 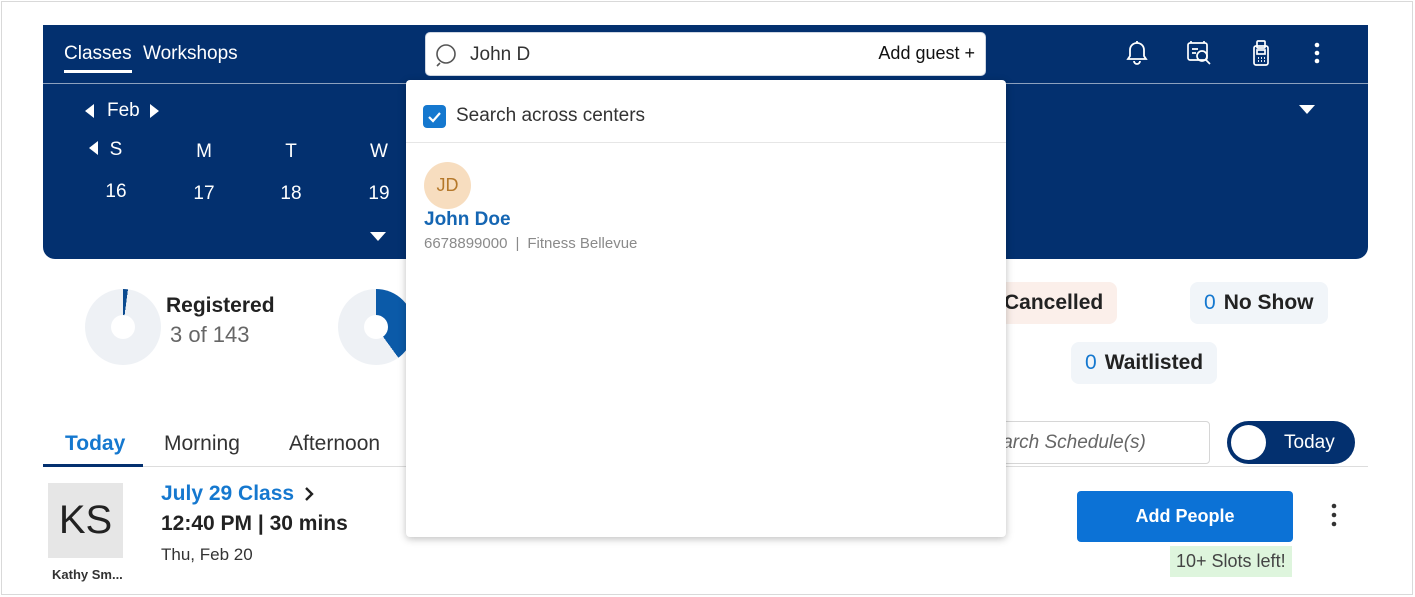 I want to click on capacity-progress-ring, so click(x=376, y=327).